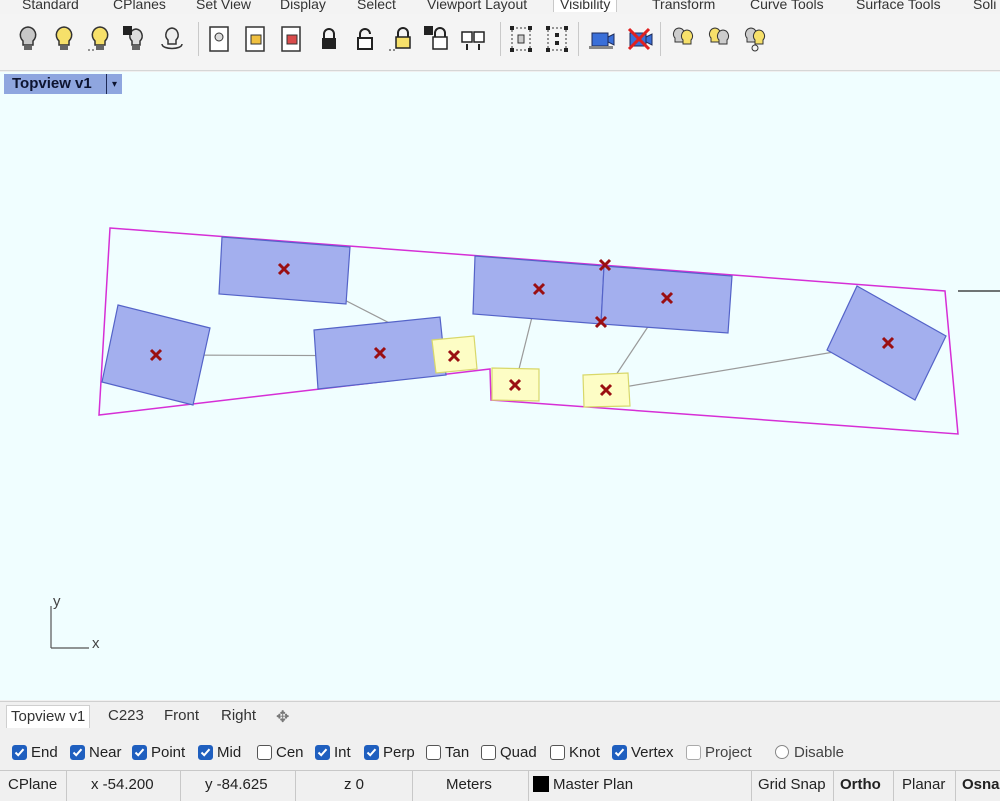  What do you see at coordinates (75, 622) in the screenshot?
I see `axis-indicator: y x` at bounding box center [75, 622].